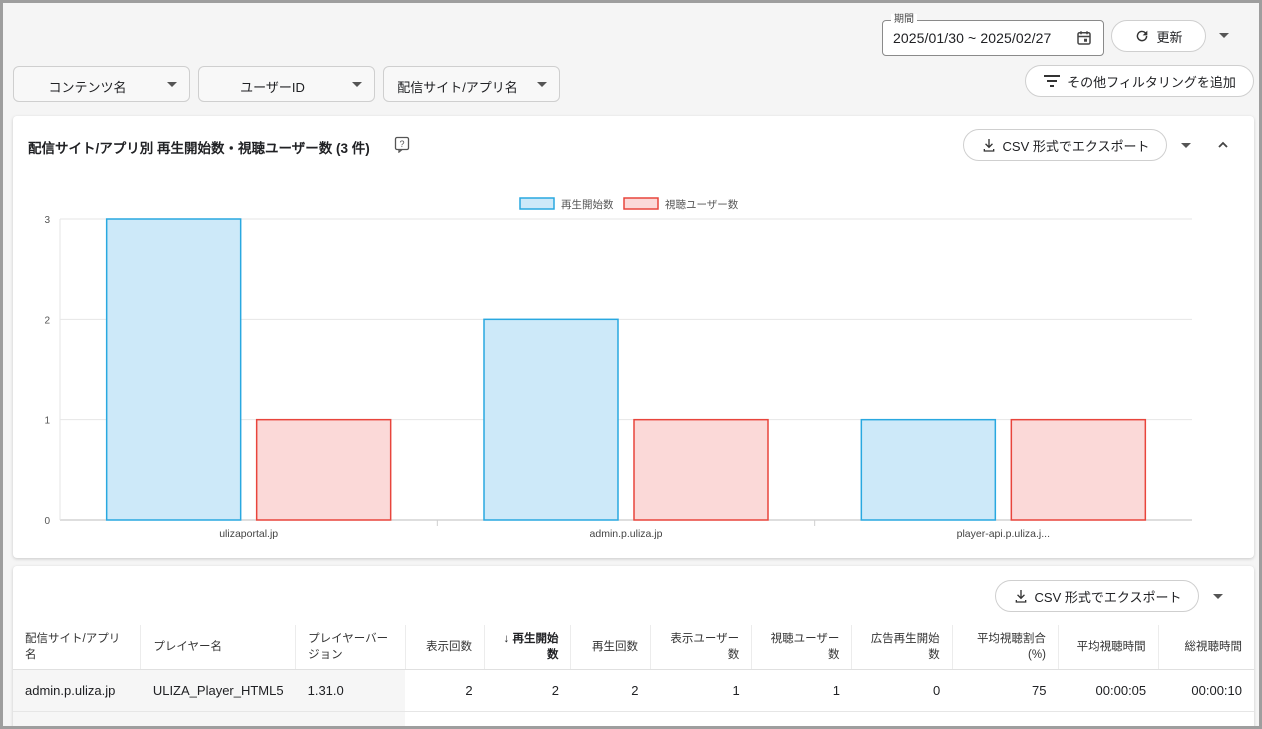 This screenshot has width=1262, height=729. Describe the element at coordinates (350, 690) in the screenshot. I see `table-cell: 1.31.0` at that location.